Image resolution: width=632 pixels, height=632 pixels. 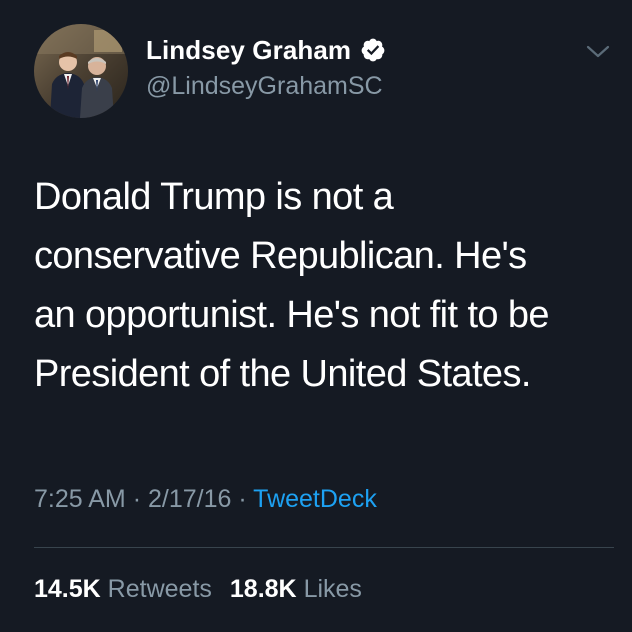 I want to click on likes-label: Likes, so click(x=332, y=589).